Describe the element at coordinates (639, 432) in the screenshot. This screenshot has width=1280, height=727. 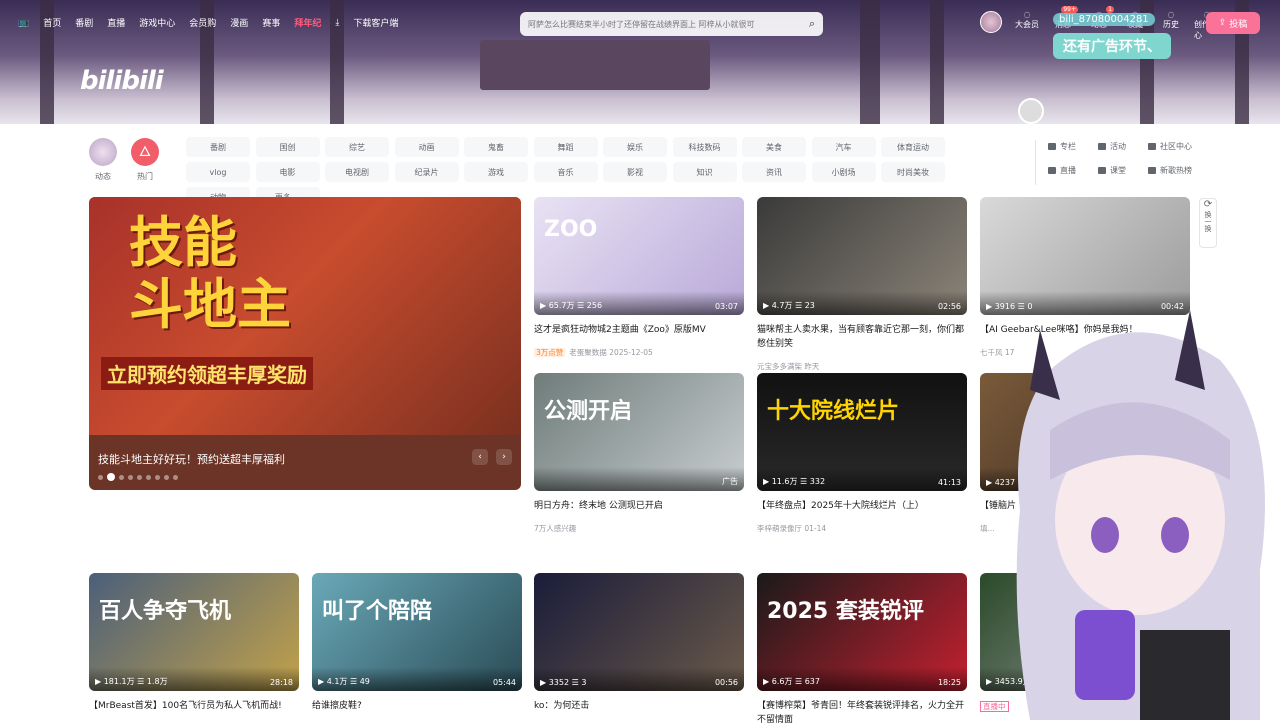
I see `video-thumbnail: 公测开启 广告` at that location.